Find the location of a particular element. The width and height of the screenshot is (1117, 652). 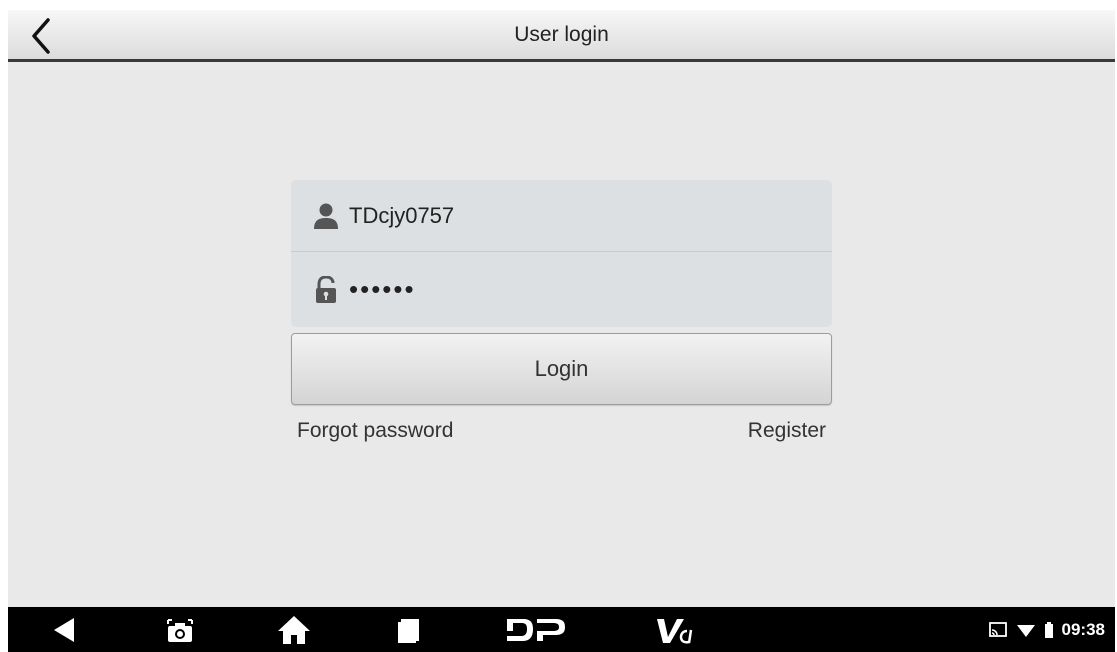

screenshot-button is located at coordinates (180, 629).